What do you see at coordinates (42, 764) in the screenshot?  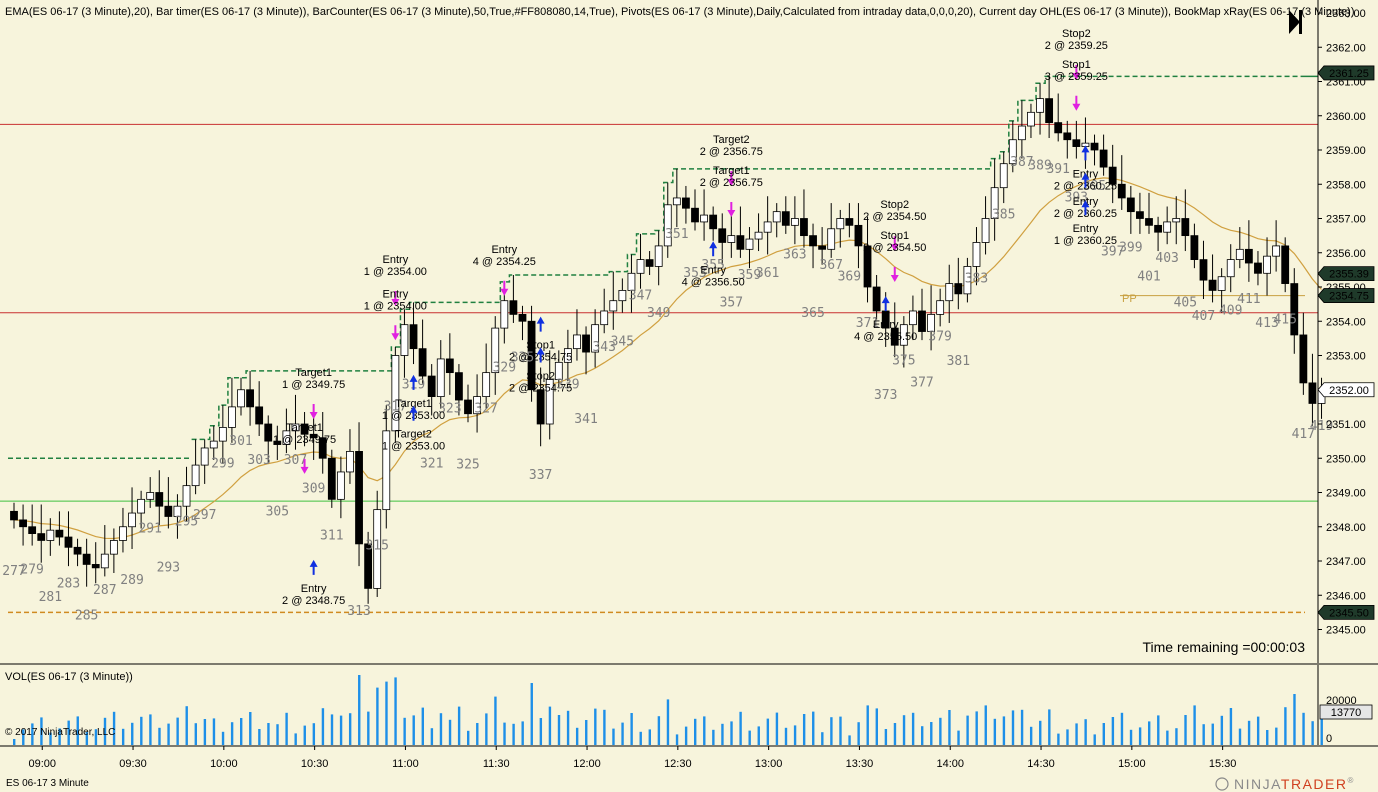 I see `time-axis-label: 09:00` at bounding box center [42, 764].